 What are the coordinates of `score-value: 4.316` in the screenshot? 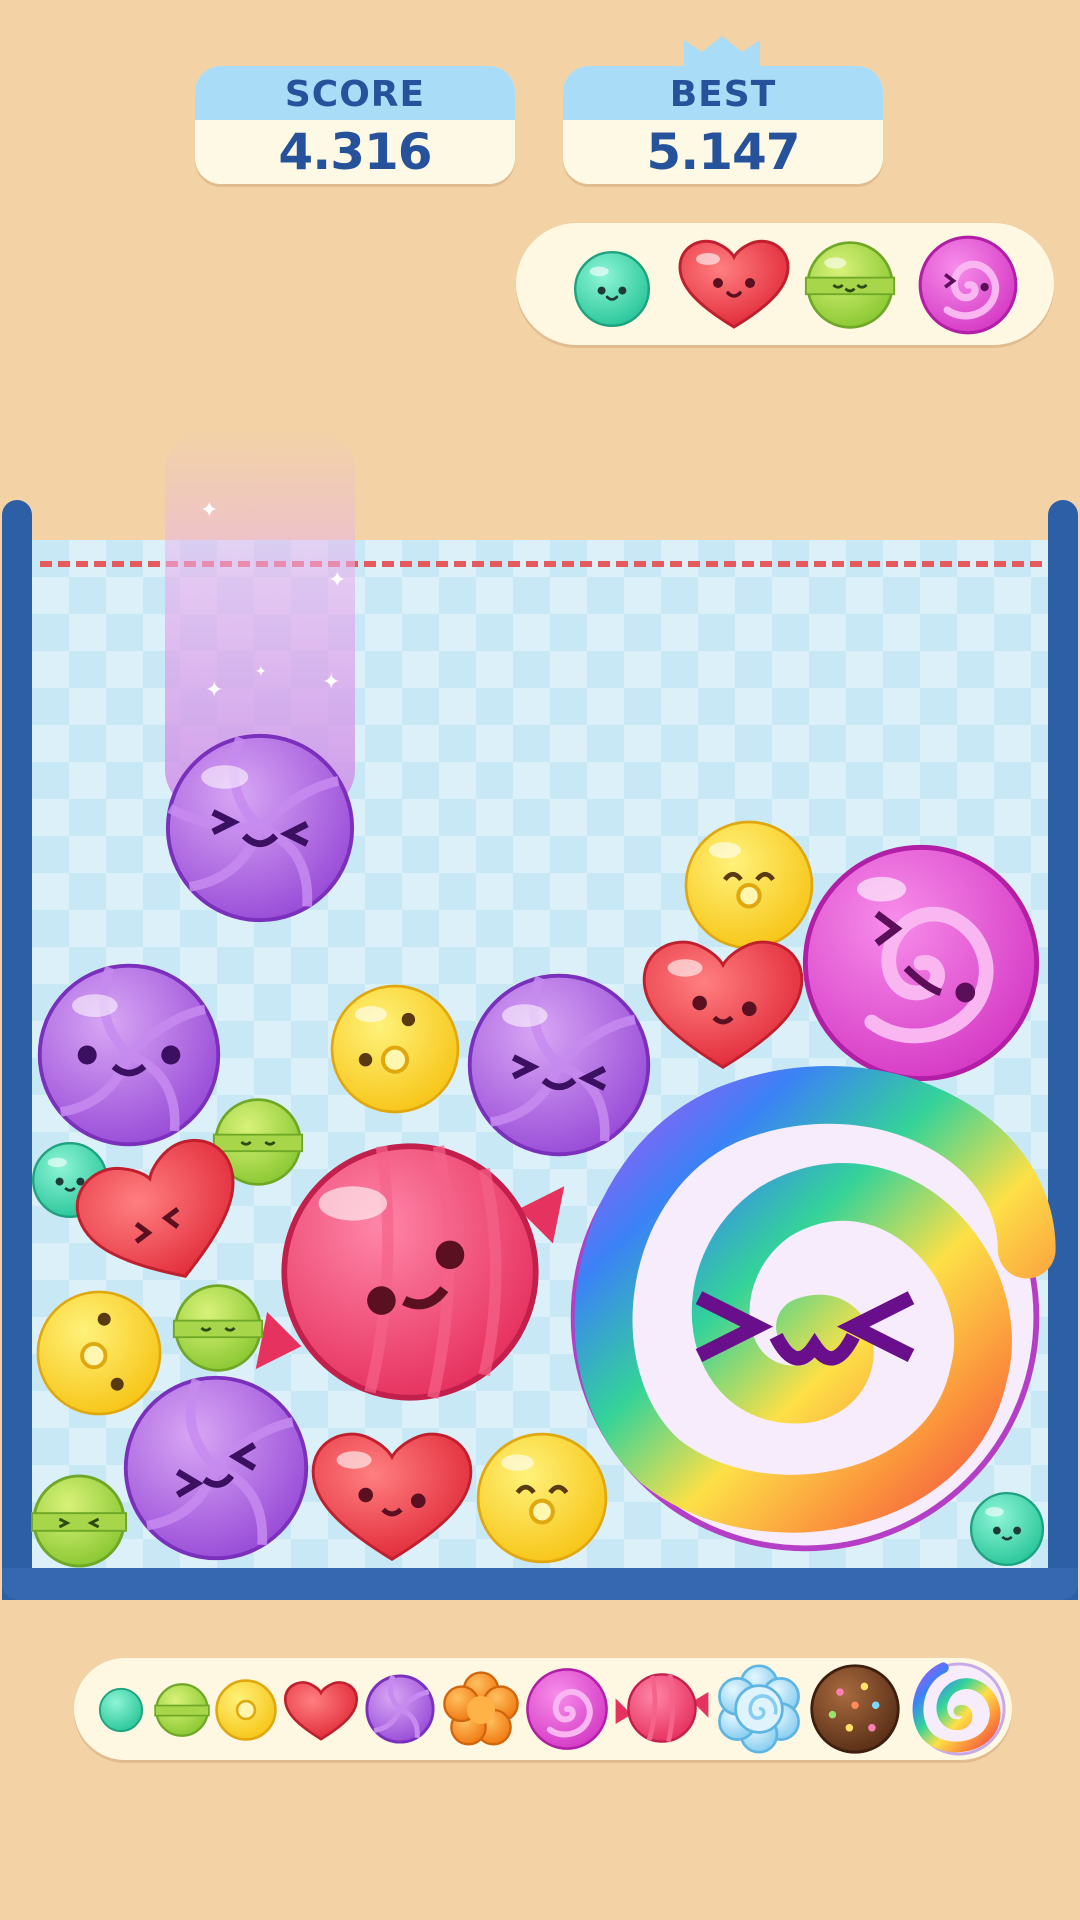 It's located at (355, 152).